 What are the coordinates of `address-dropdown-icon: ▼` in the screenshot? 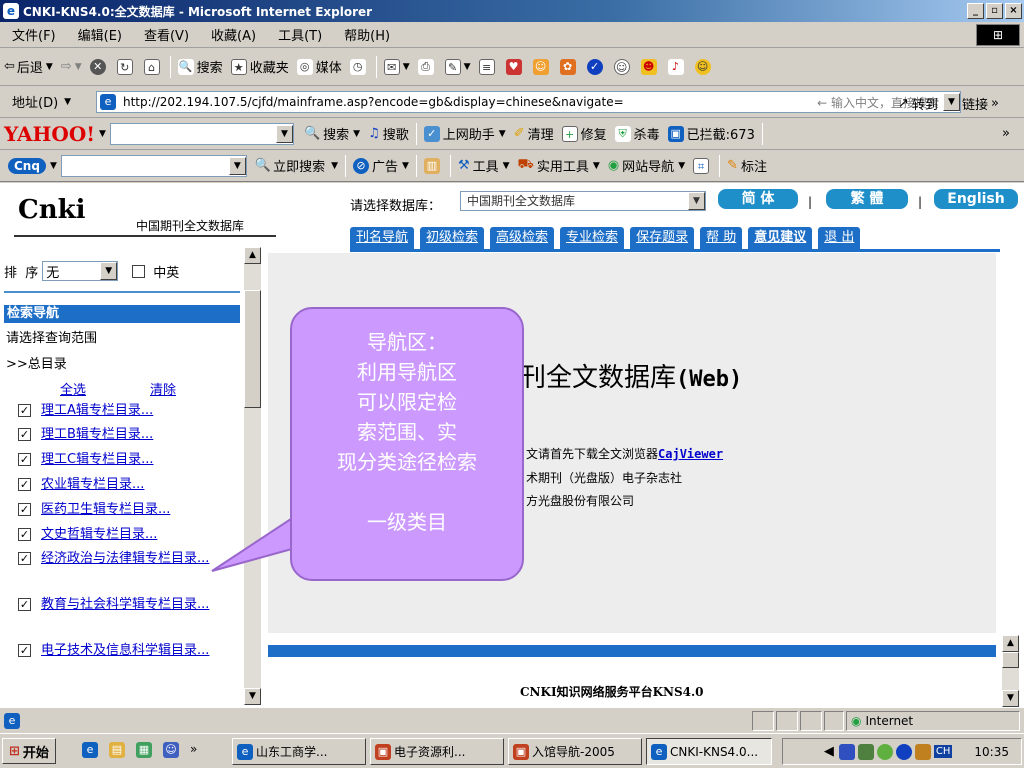 It's located at (67, 102).